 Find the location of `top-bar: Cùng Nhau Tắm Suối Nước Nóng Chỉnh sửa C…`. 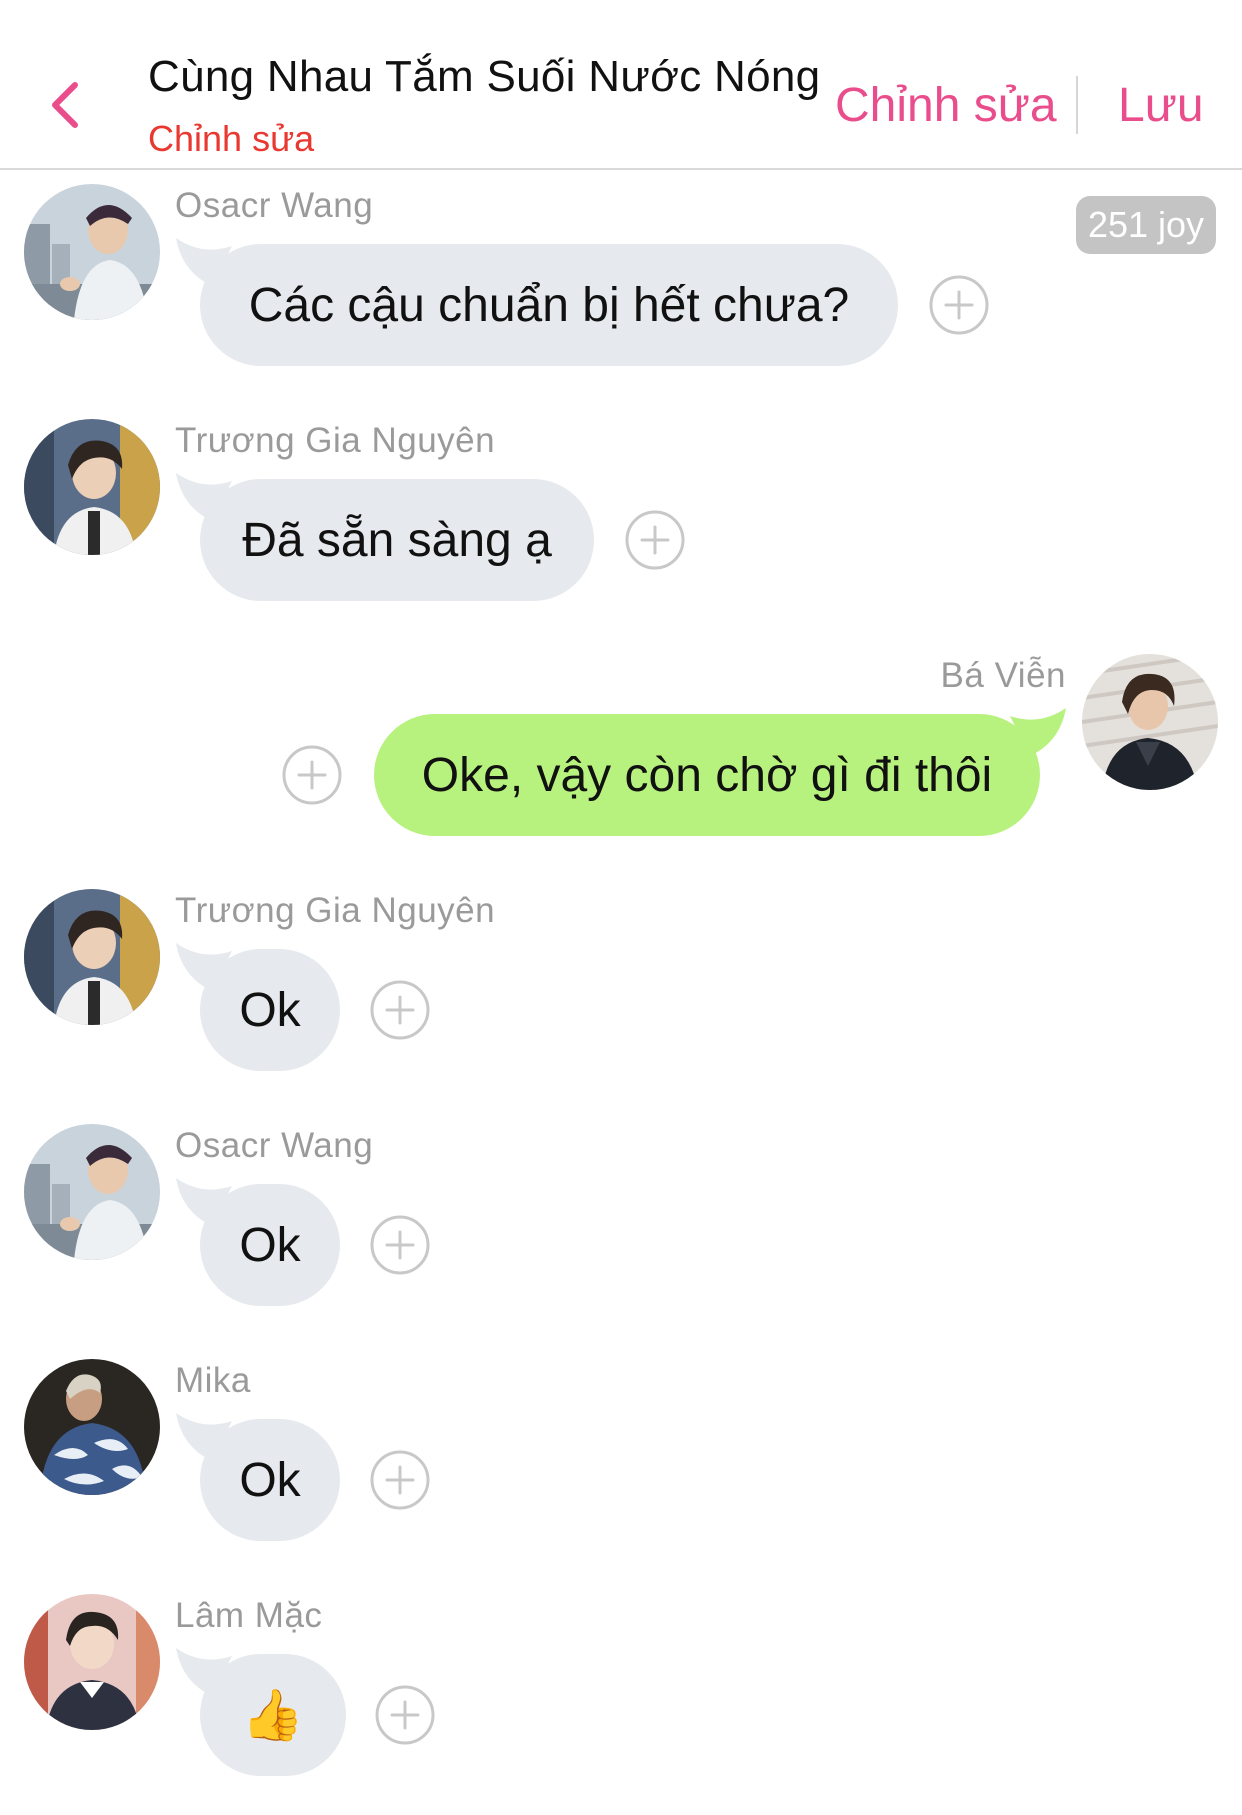

top-bar: Cùng Nhau Tắm Suối Nước Nóng Chỉnh sửa C… is located at coordinates (621, 85).